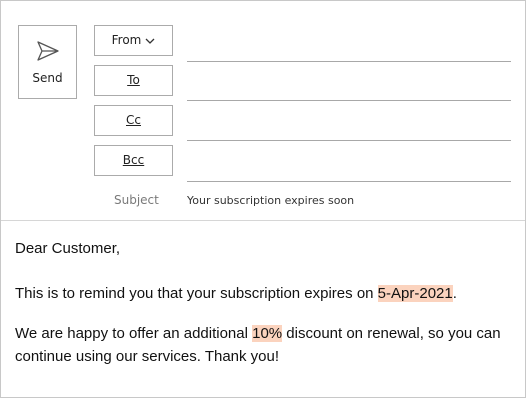 The width and height of the screenshot is (526, 398). Describe the element at coordinates (349, 61) in the screenshot. I see `from-field-line` at that location.